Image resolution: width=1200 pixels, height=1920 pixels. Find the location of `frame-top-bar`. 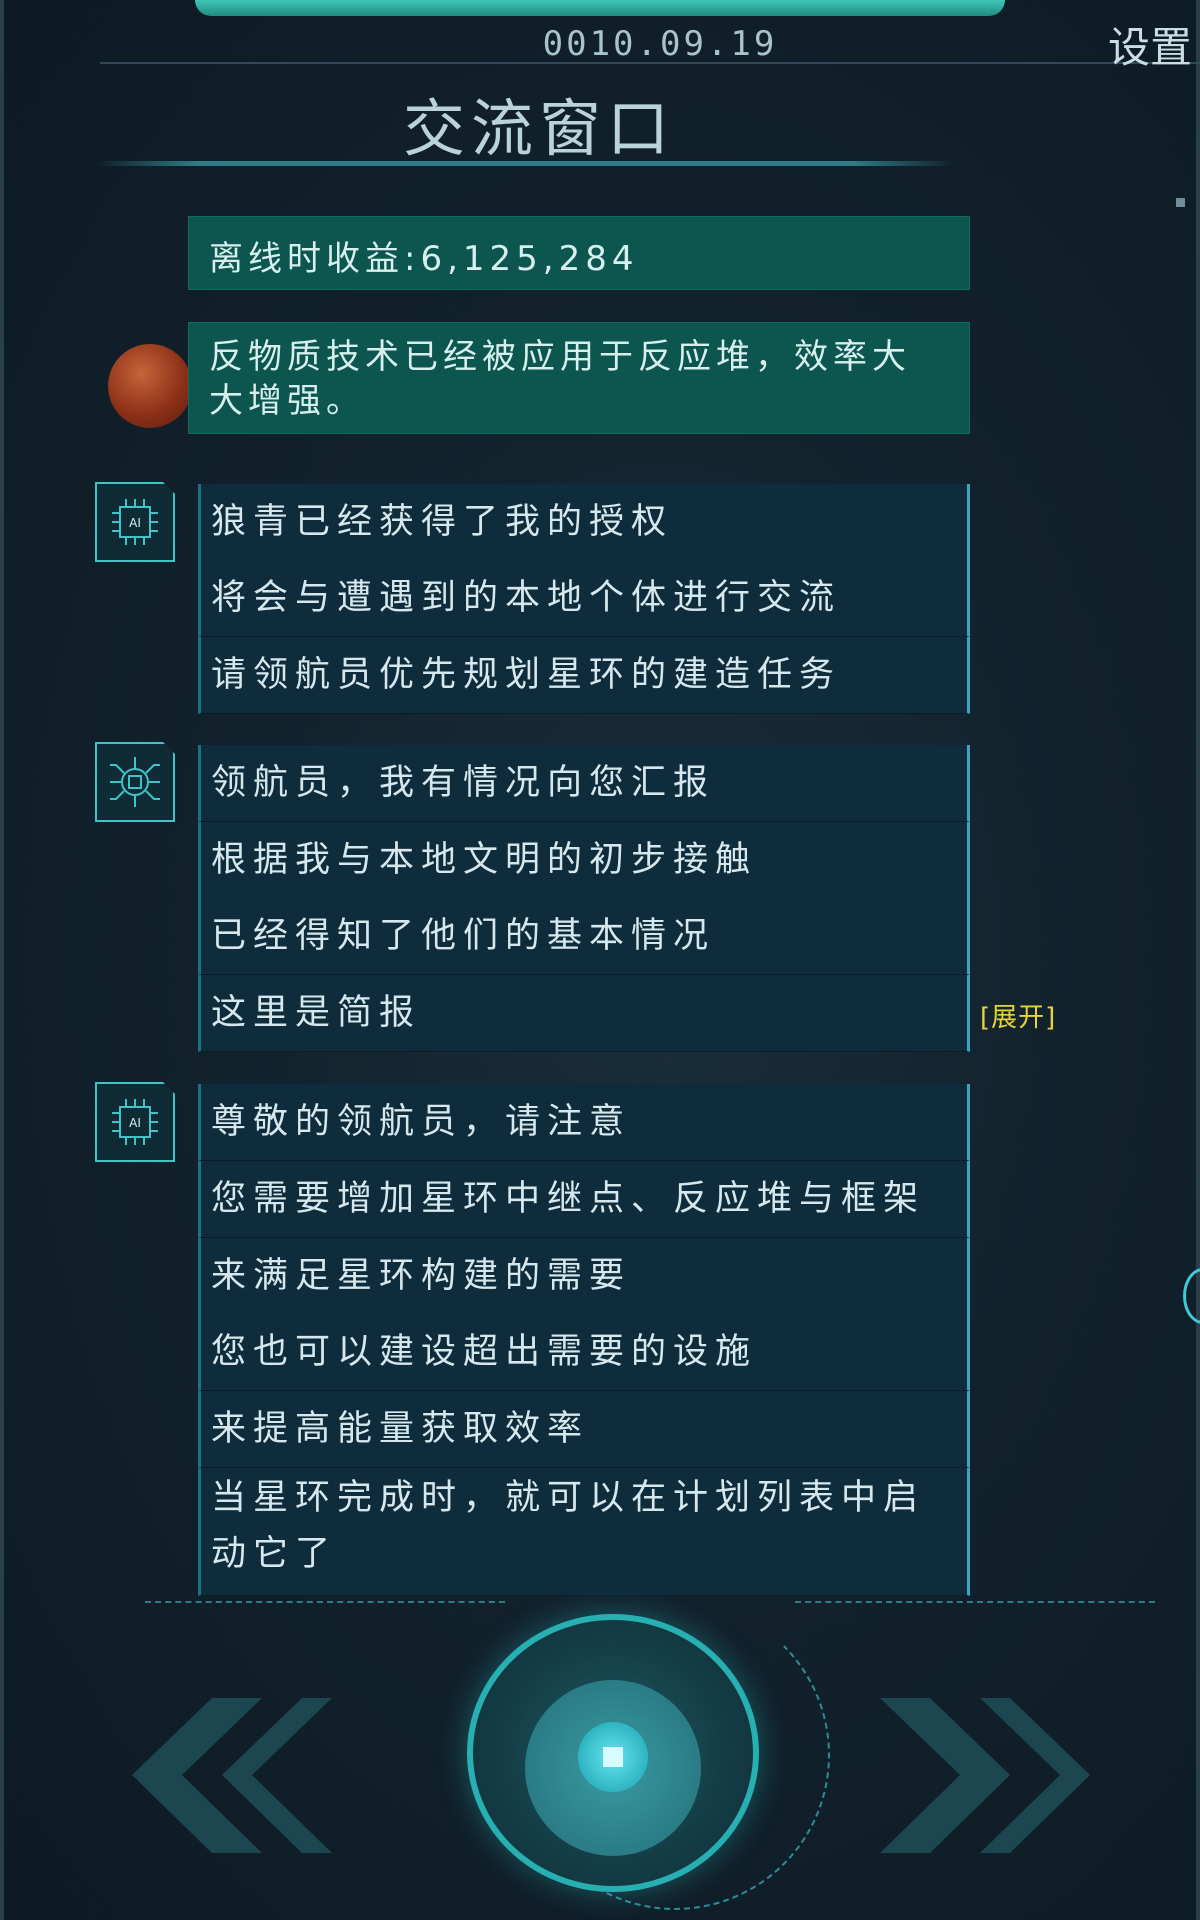

frame-top-bar is located at coordinates (600, 8).